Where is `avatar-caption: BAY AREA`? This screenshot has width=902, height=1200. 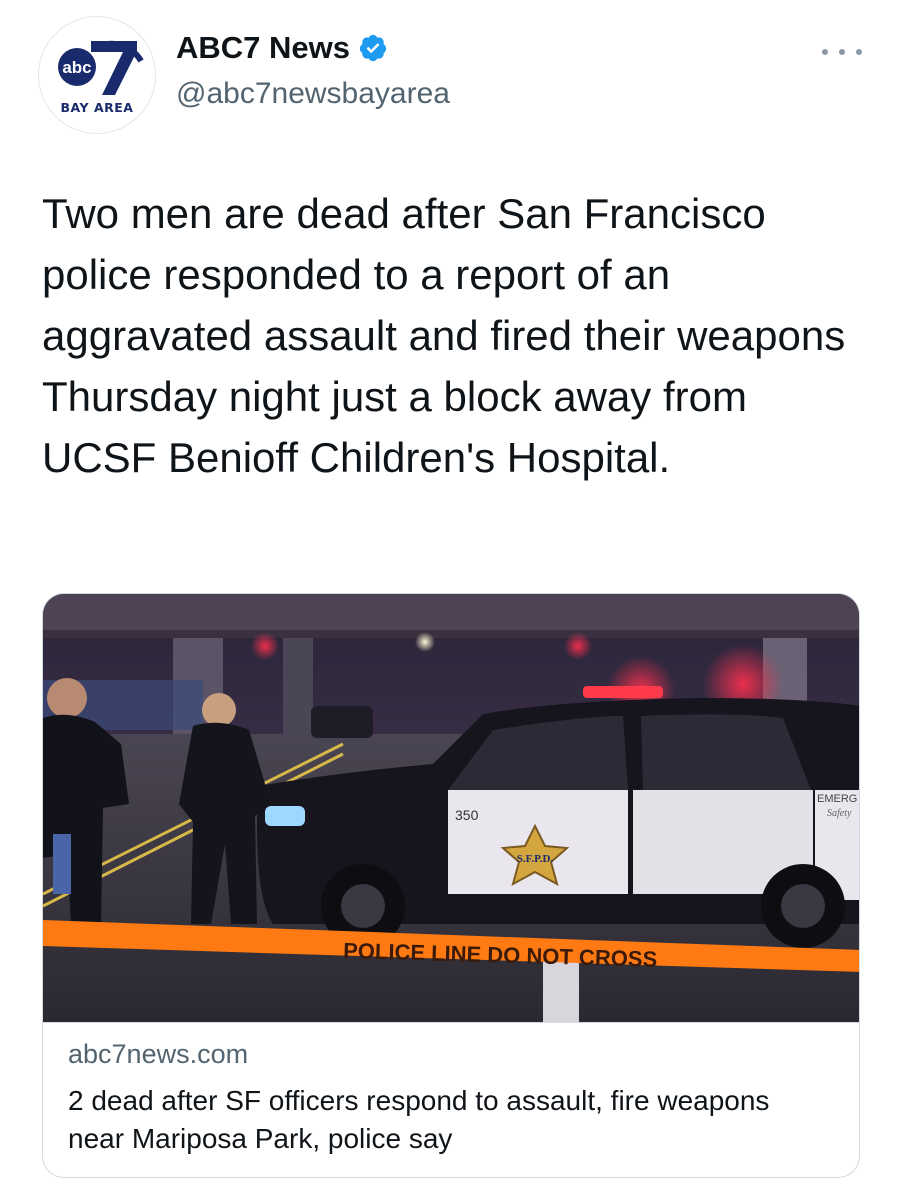 avatar-caption: BAY AREA is located at coordinates (97, 107).